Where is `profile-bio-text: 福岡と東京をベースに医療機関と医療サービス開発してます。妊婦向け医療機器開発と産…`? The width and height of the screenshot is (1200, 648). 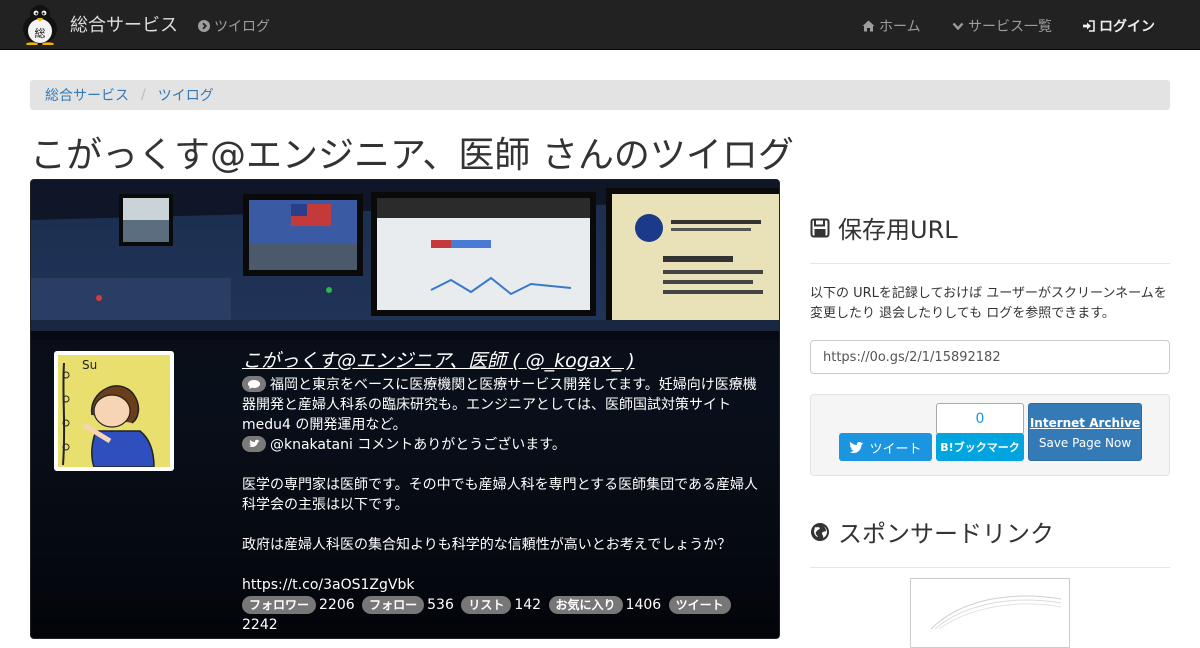 profile-bio-text: 福岡と東京をベースに医療機関と医療サービス開発してます。妊婦向け医療機器開発と産… is located at coordinates (499, 405).